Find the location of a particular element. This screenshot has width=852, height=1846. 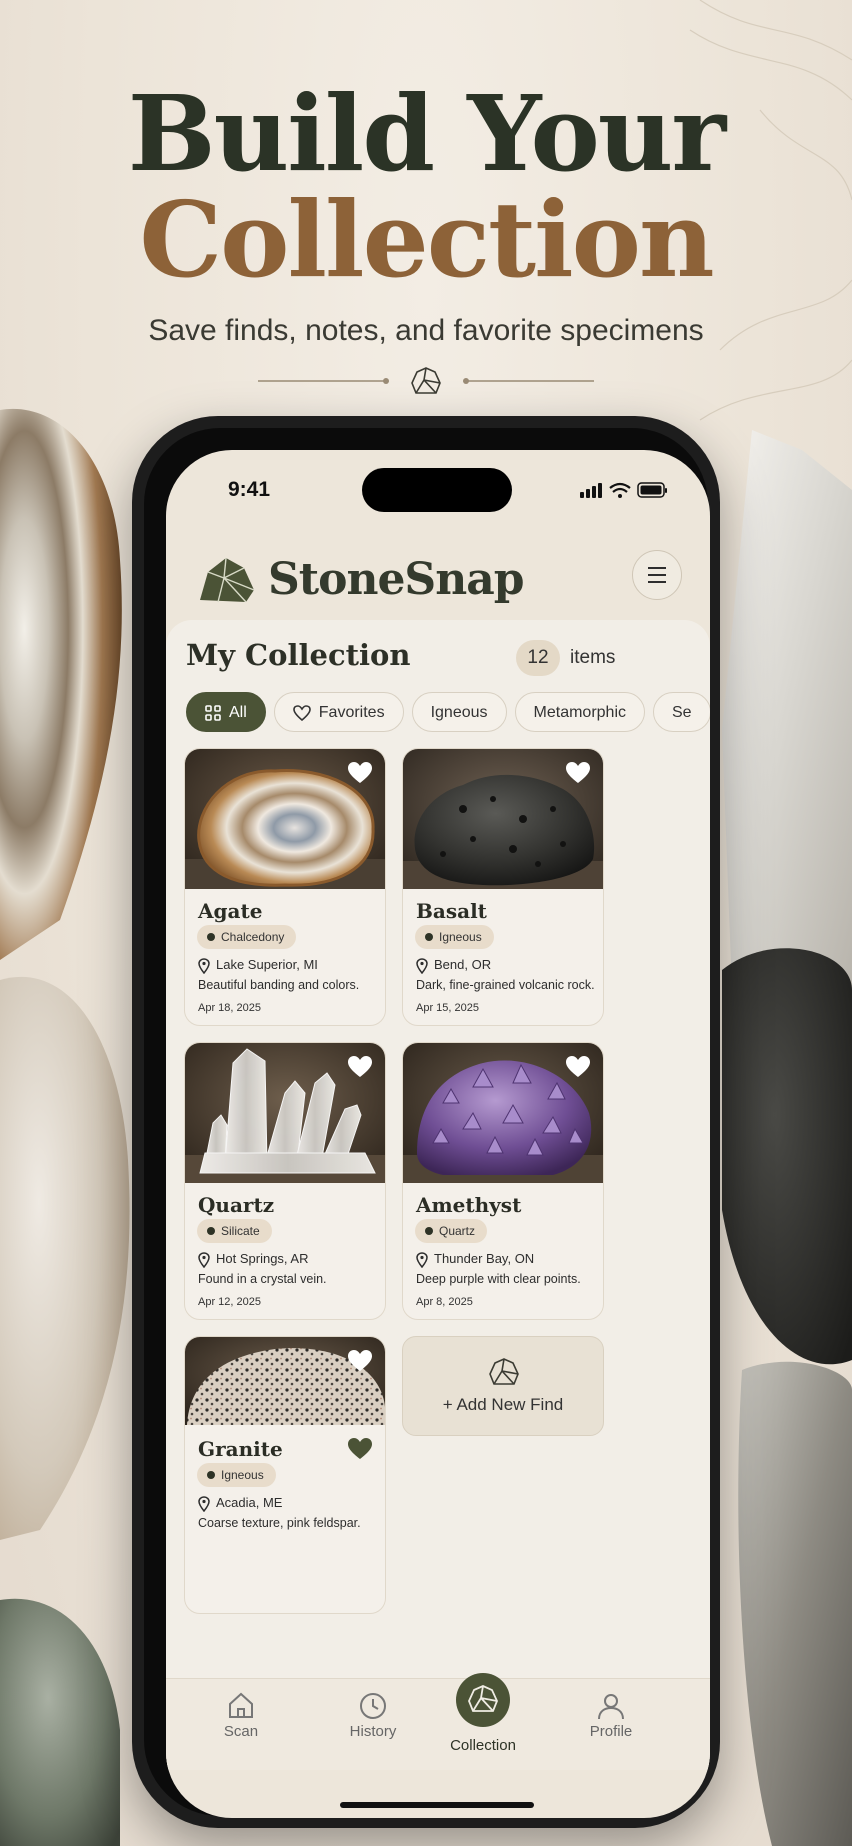

page-title: My Collection is located at coordinates (298, 655).